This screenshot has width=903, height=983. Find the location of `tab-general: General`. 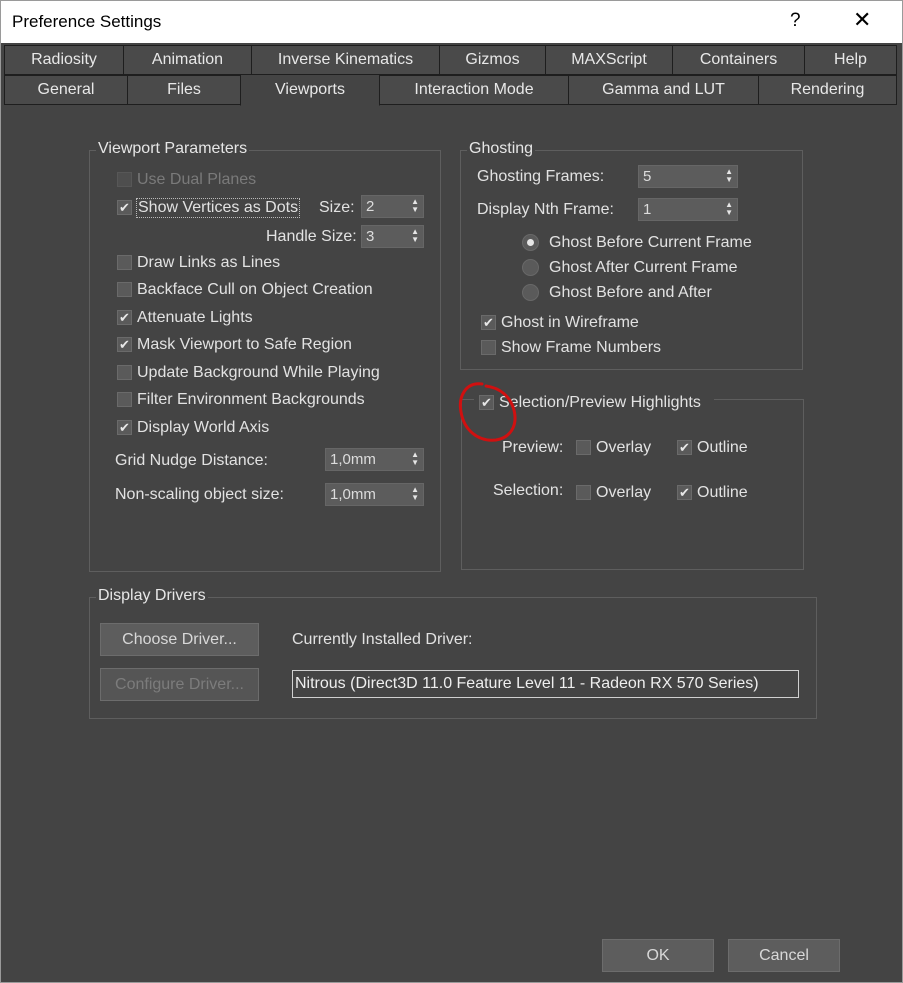

tab-general: General is located at coordinates (66, 90).